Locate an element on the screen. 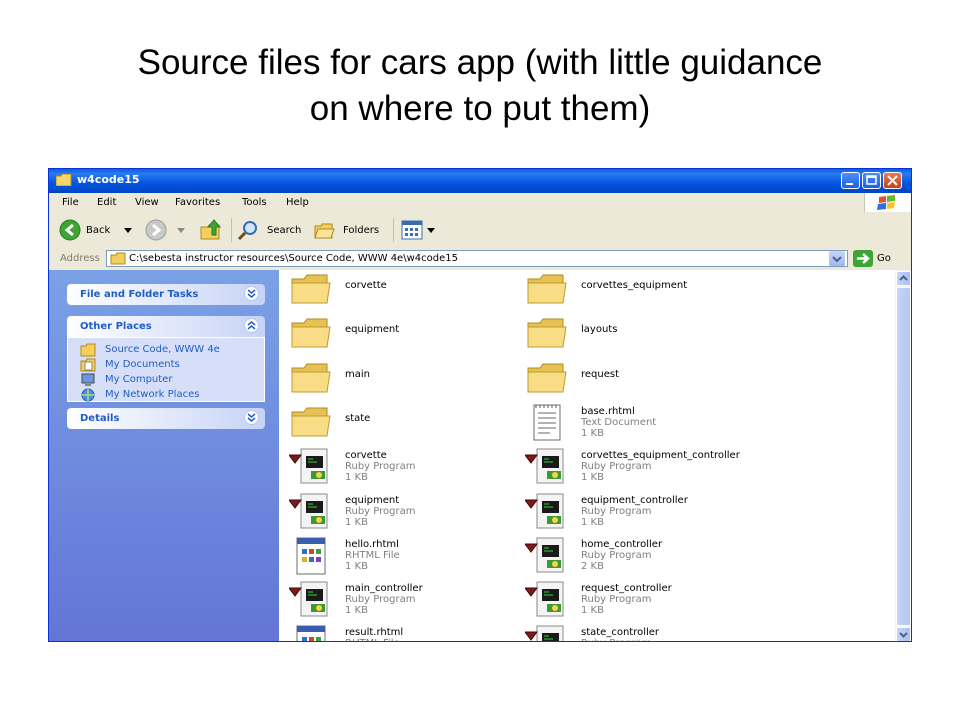 This screenshot has width=960, height=720. other-places-header: Other Places is located at coordinates (166, 326).